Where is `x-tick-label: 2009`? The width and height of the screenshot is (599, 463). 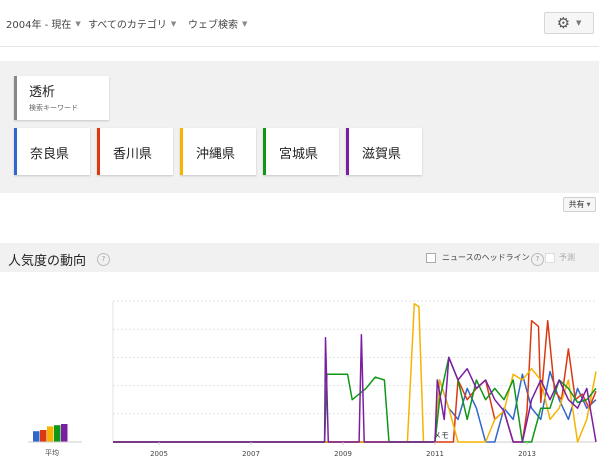
x-tick-label: 2009 is located at coordinates (343, 454).